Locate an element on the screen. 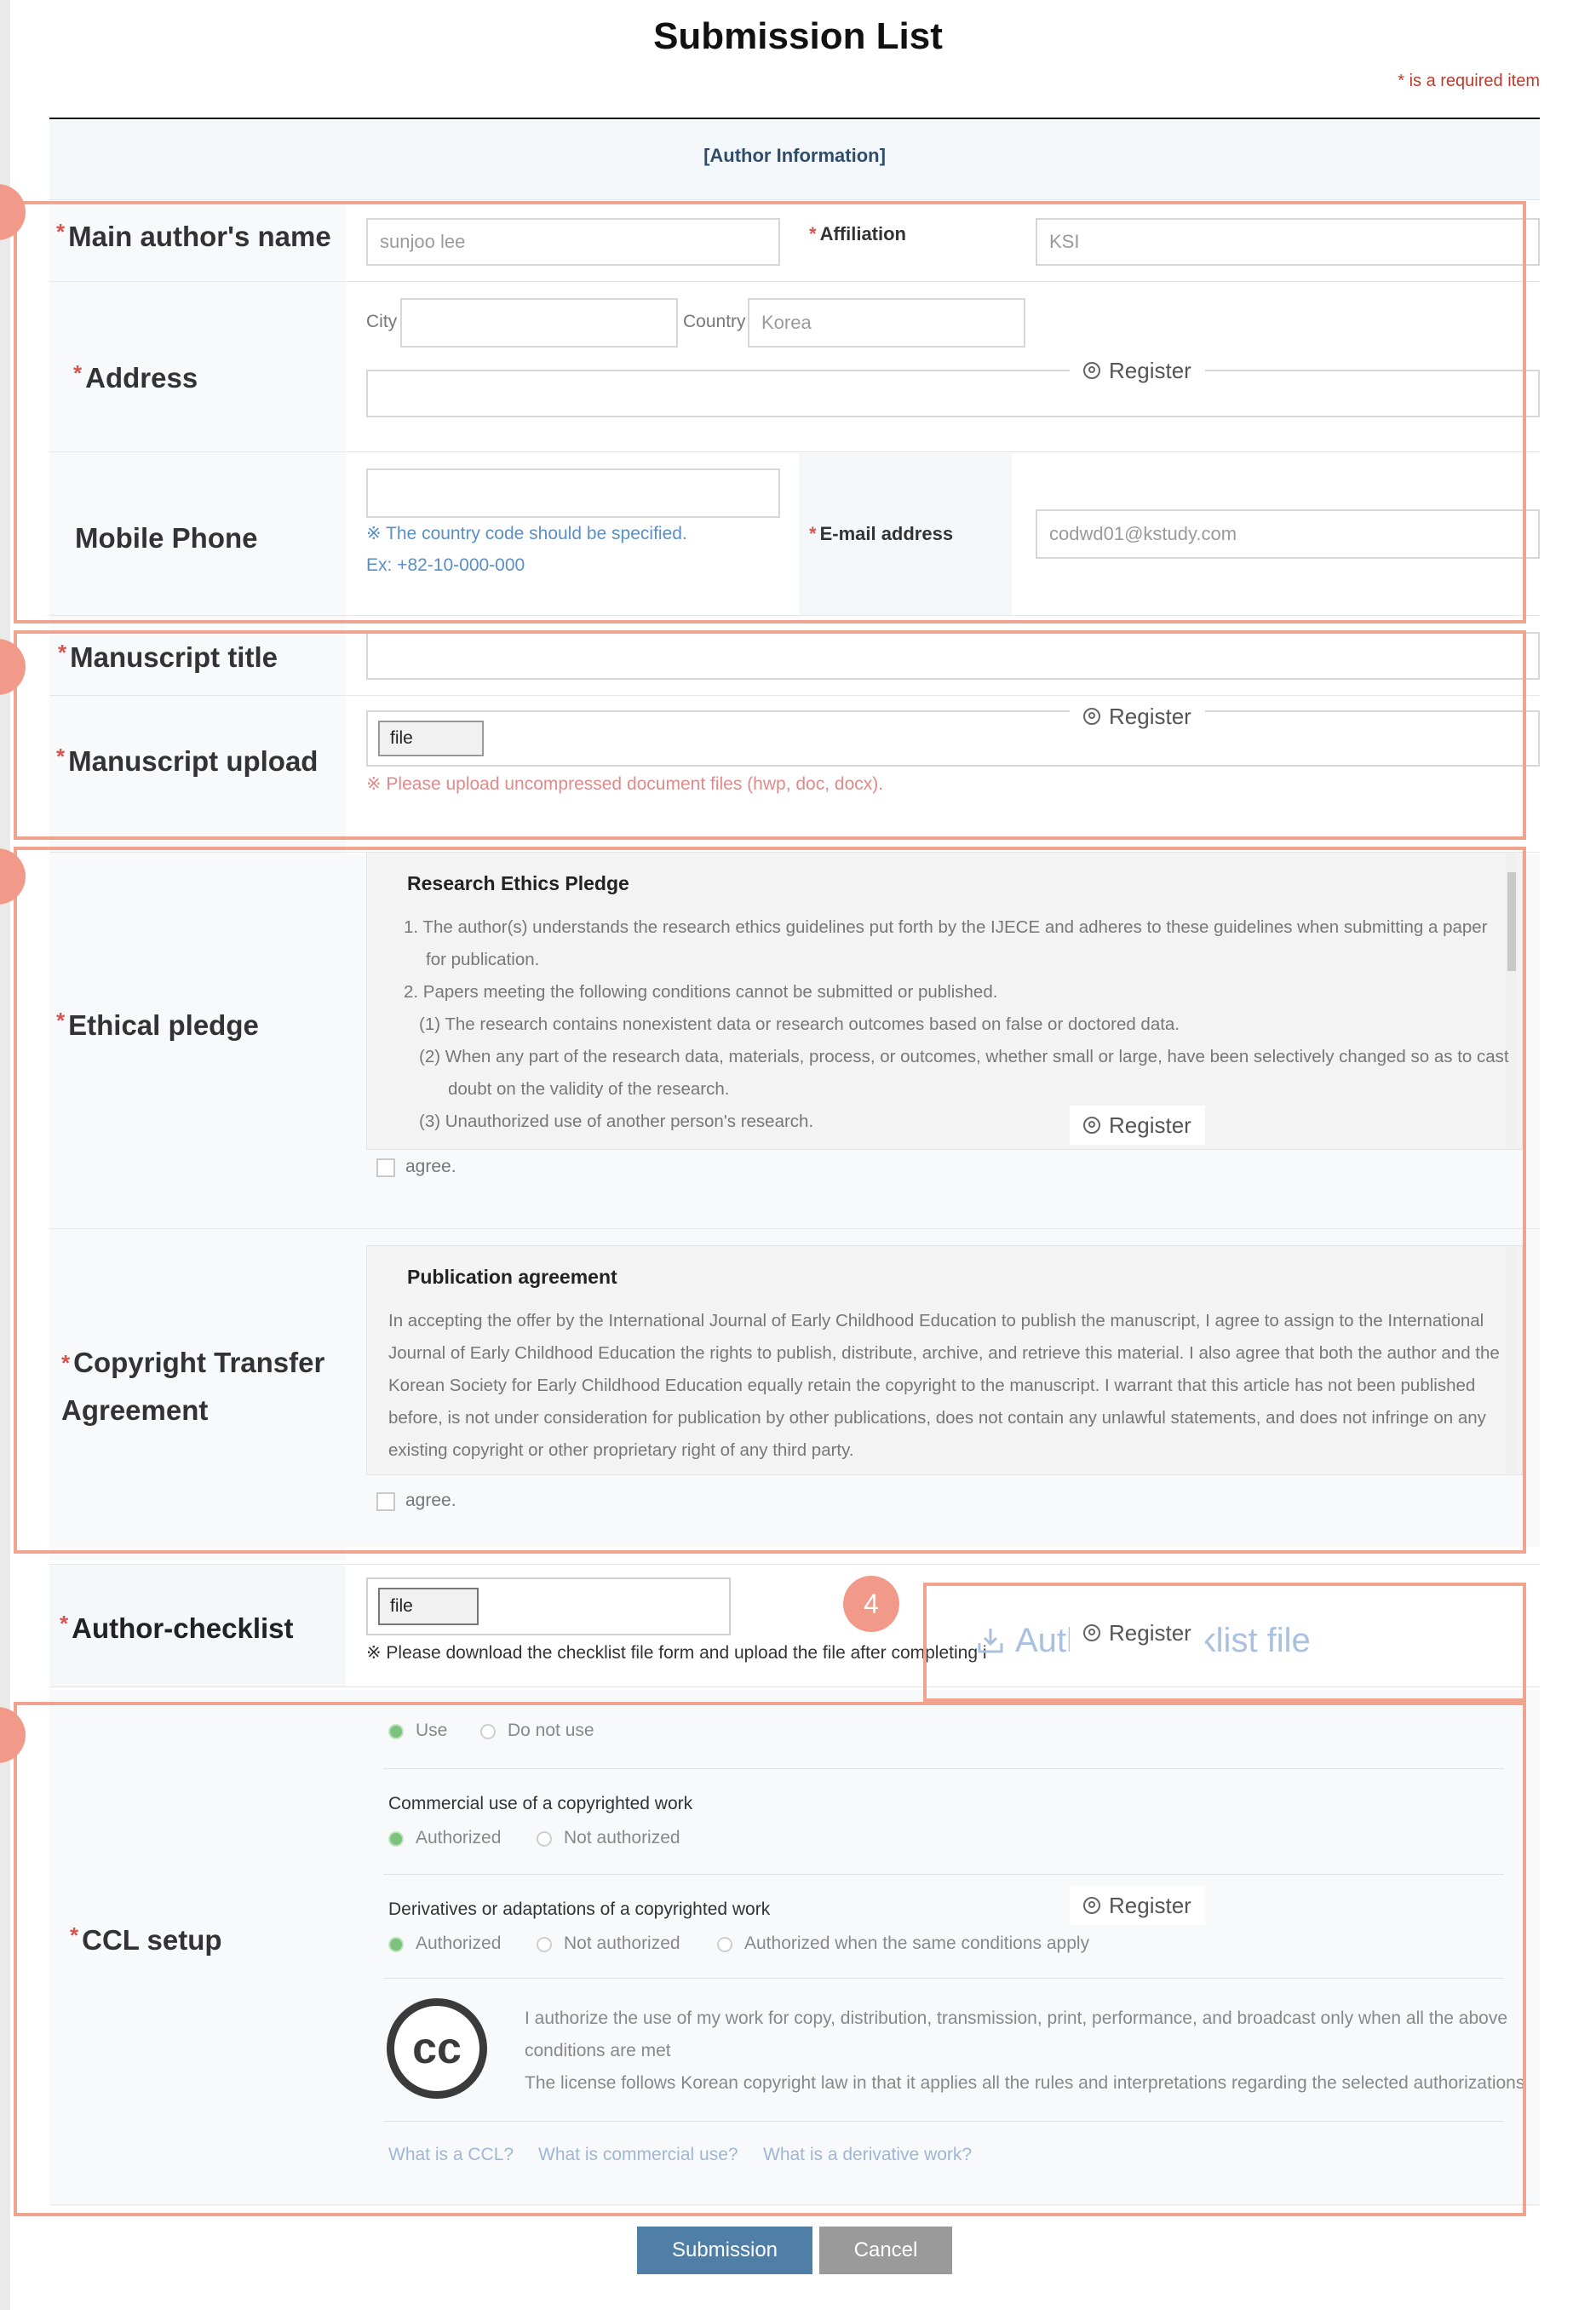  section-header: [Author Information] is located at coordinates (794, 160).